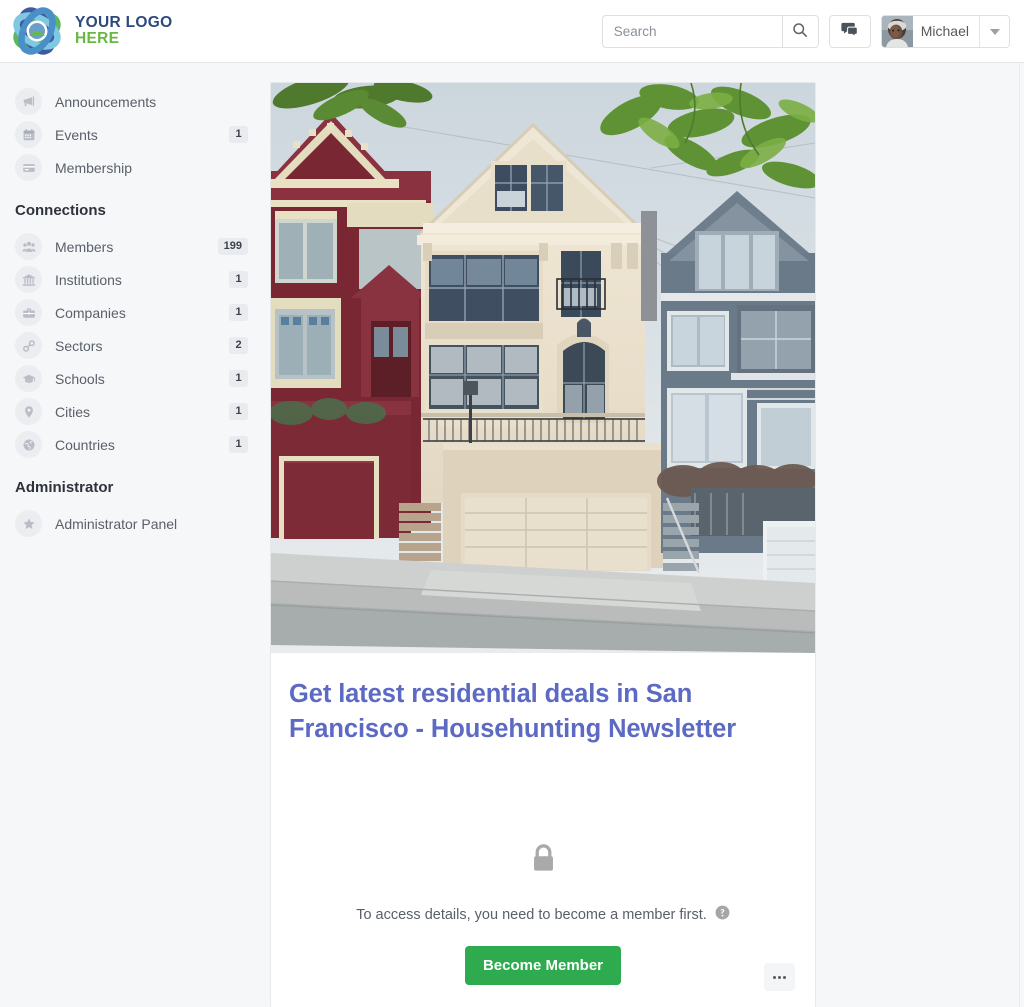 This screenshot has height=1007, width=1024. What do you see at coordinates (73, 411) in the screenshot?
I see `sidebar-label: Cities` at bounding box center [73, 411].